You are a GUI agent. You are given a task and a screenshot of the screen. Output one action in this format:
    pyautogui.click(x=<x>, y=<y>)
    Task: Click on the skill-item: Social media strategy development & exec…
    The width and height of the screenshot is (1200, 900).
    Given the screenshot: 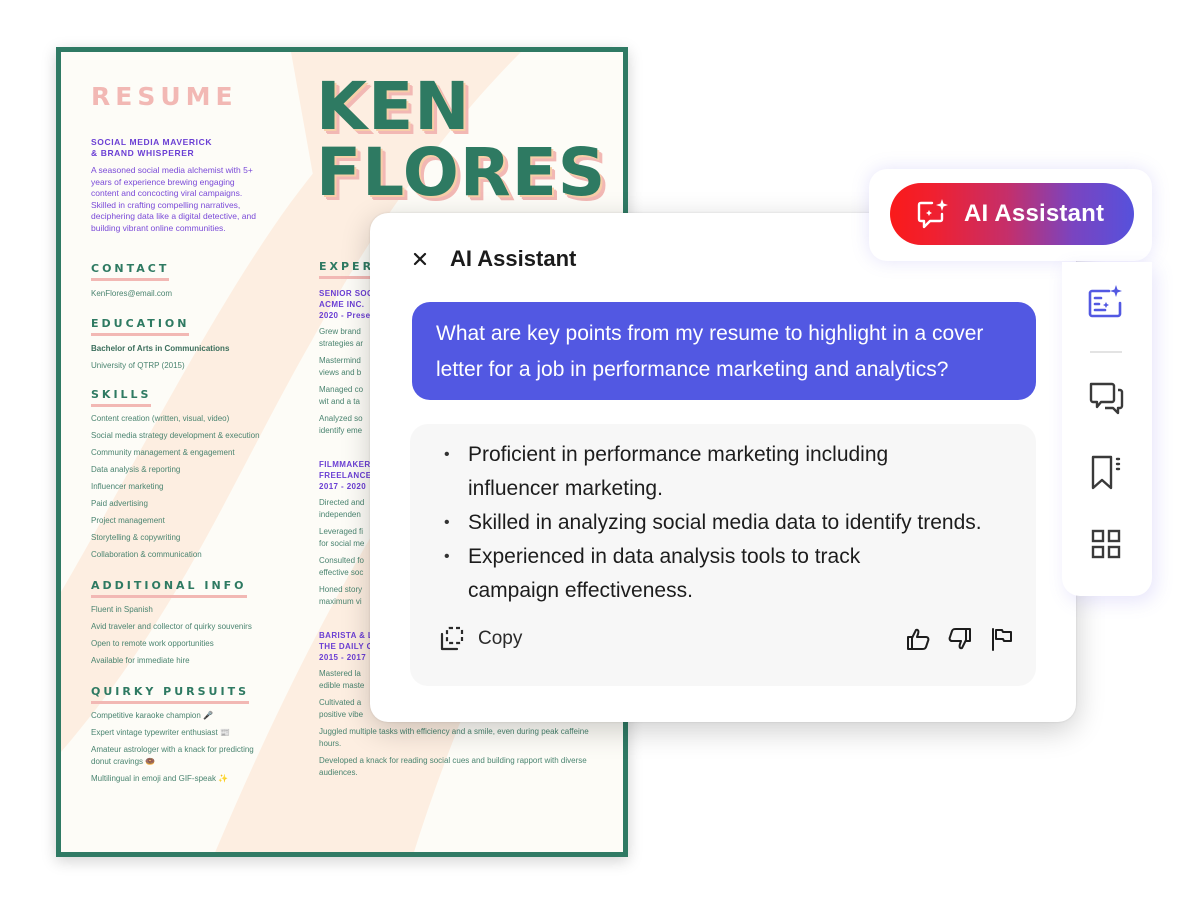 What is the action you would take?
    pyautogui.click(x=175, y=435)
    